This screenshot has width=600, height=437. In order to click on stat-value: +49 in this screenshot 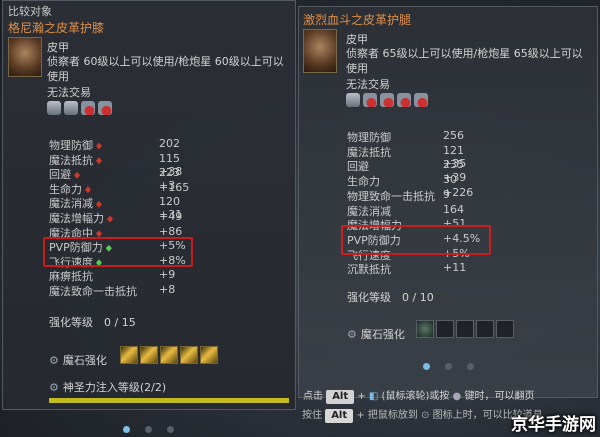, I will do `click(171, 216)`.